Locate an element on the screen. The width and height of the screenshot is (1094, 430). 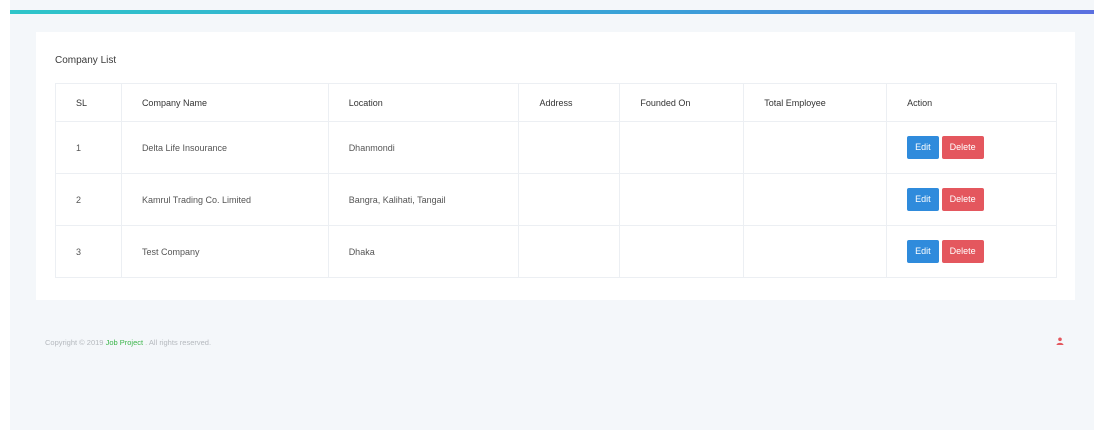
left-edge is located at coordinates (5, 215).